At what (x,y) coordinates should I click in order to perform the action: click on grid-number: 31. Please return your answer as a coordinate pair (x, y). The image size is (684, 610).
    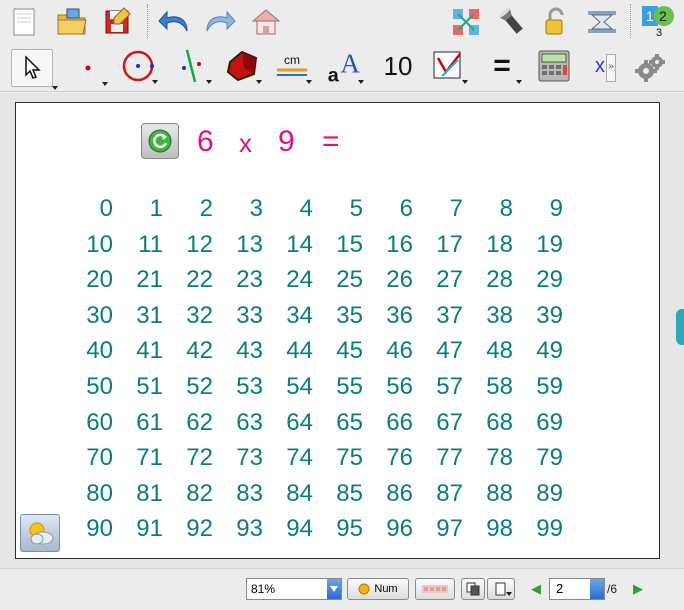
    Looking at the image, I should click on (138, 316).